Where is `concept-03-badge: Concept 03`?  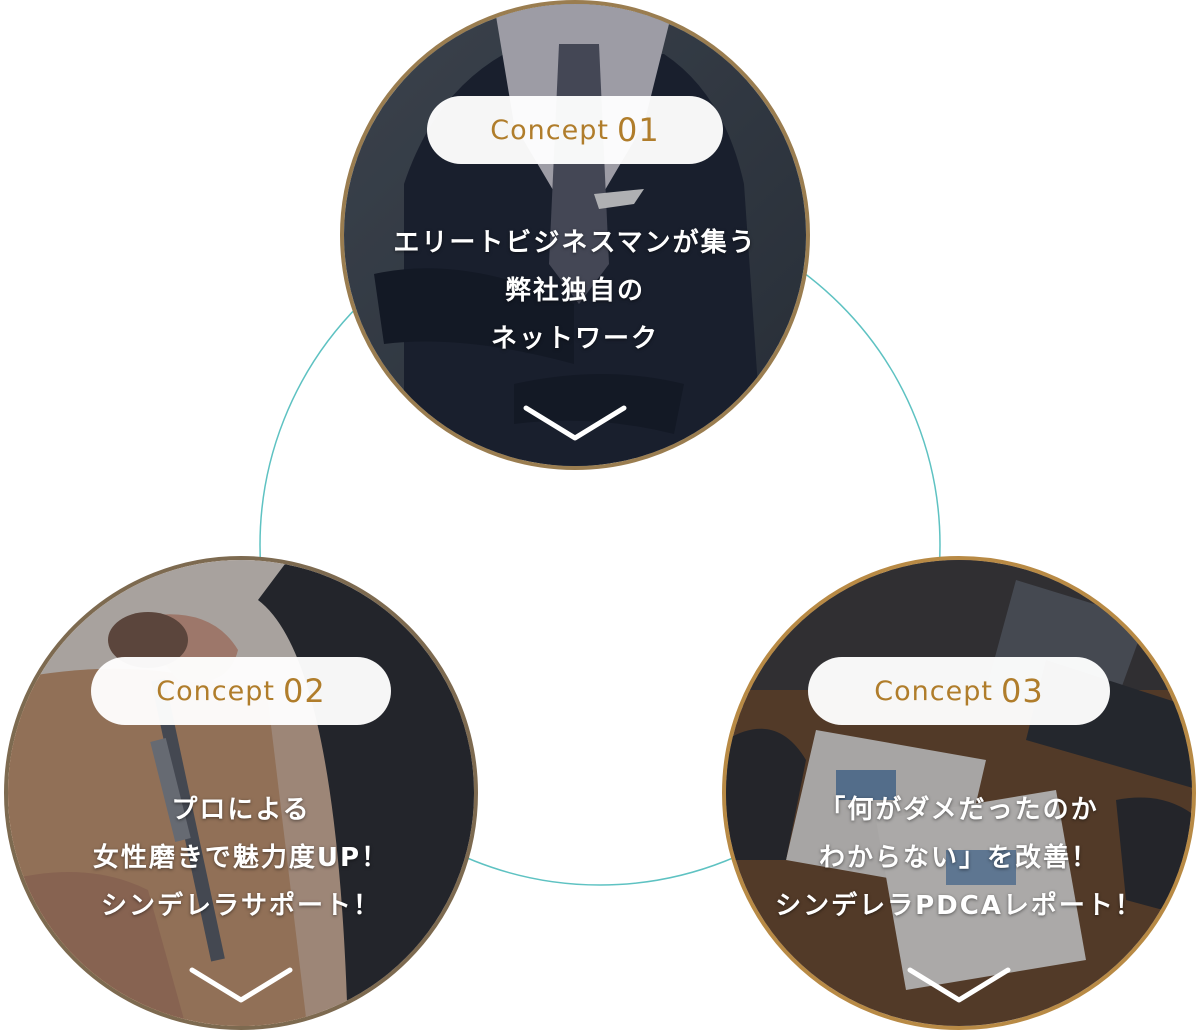 concept-03-badge: Concept 03 is located at coordinates (959, 691).